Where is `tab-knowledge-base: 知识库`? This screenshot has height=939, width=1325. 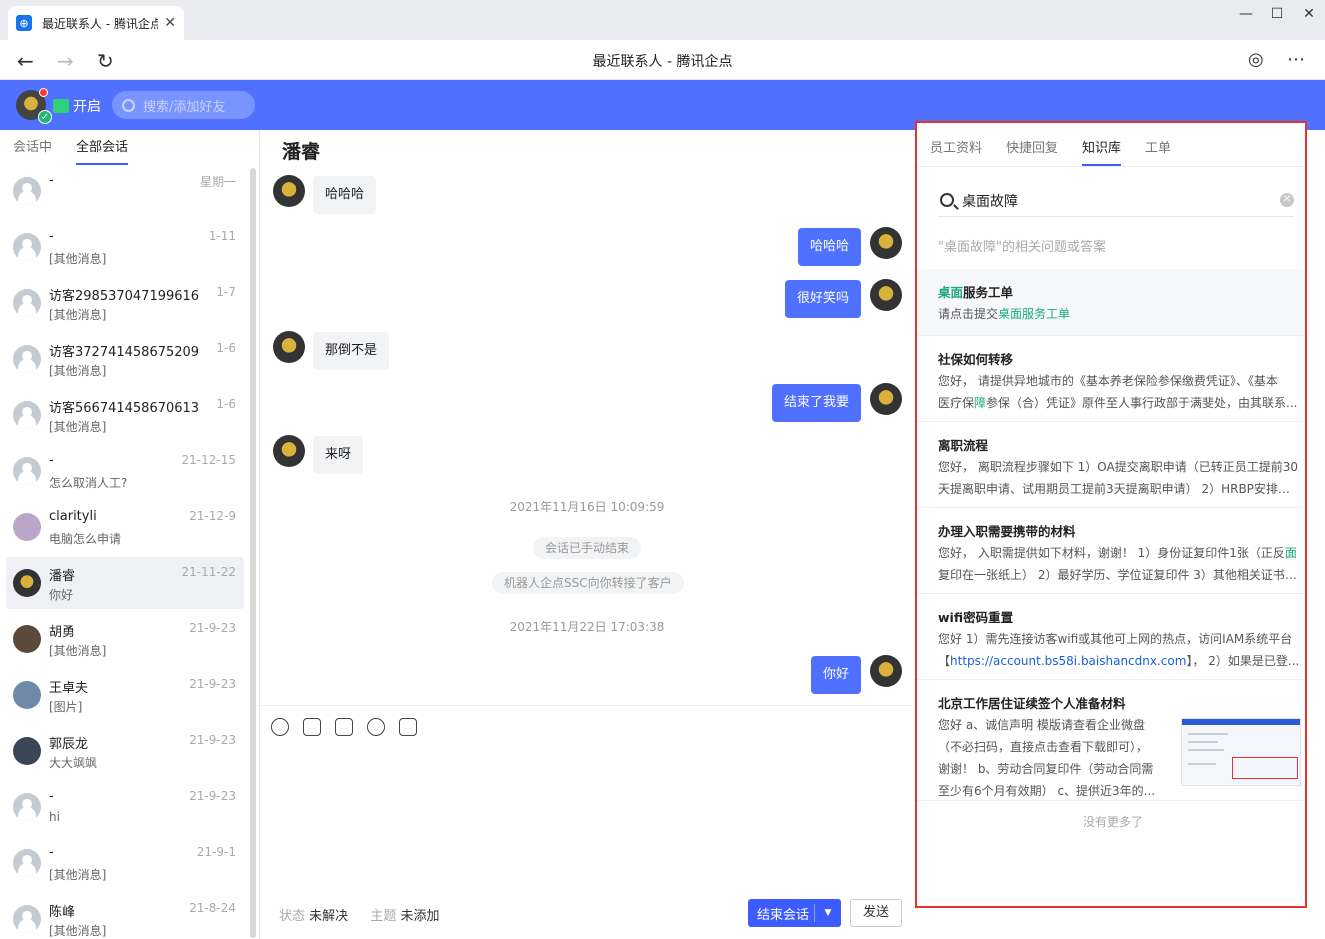
tab-knowledge-base: 知识库 is located at coordinates (1102, 151).